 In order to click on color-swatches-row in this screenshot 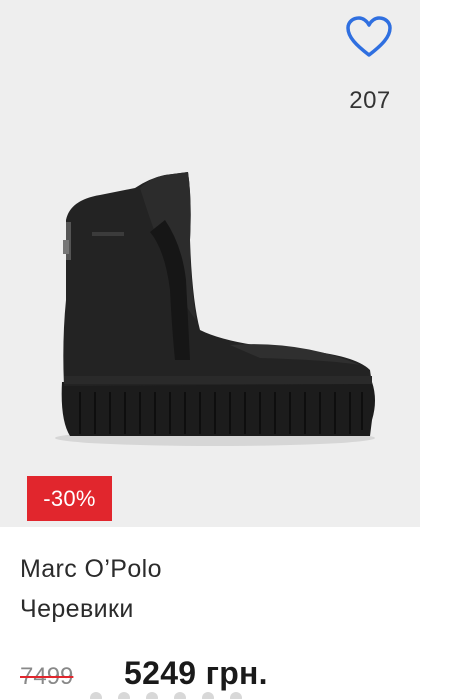, I will do `click(240, 695)`.